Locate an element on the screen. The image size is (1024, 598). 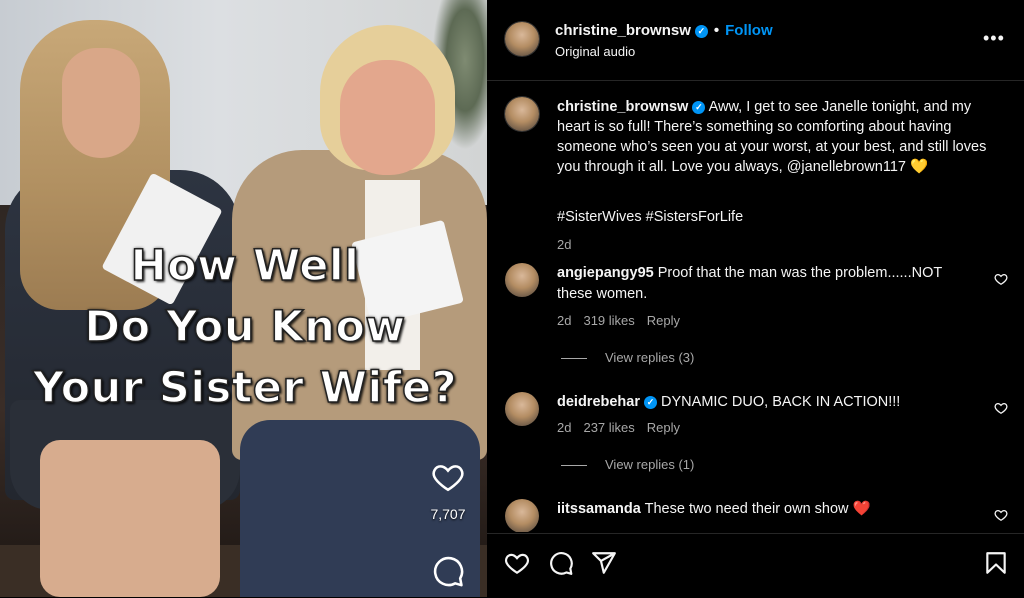
overlay-line-2: Do You Know is located at coordinates (245, 327).